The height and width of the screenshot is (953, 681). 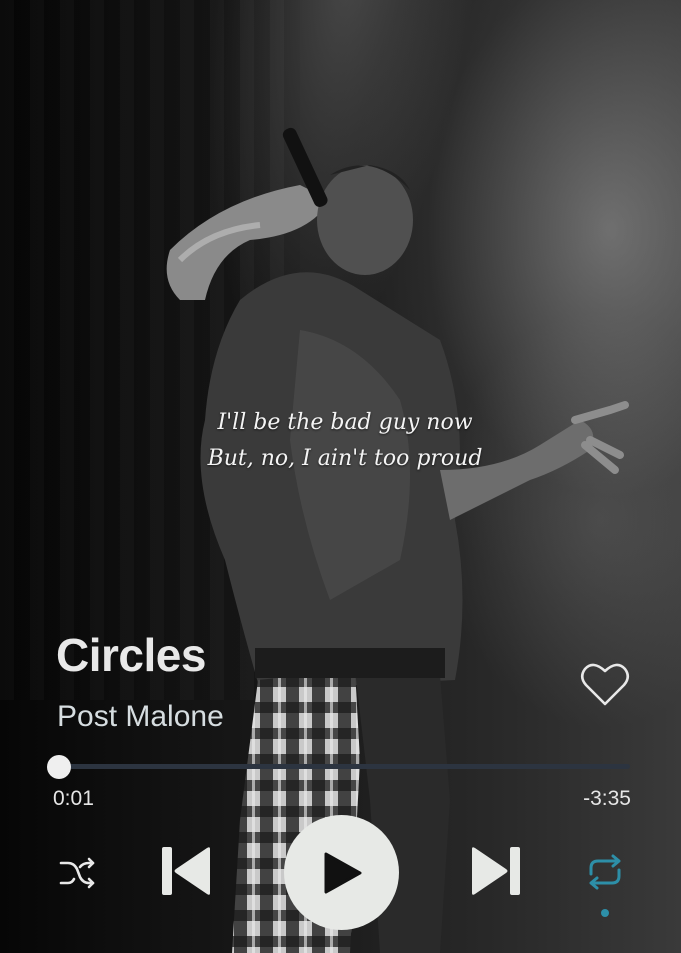 I want to click on repeat-button, so click(x=605, y=872).